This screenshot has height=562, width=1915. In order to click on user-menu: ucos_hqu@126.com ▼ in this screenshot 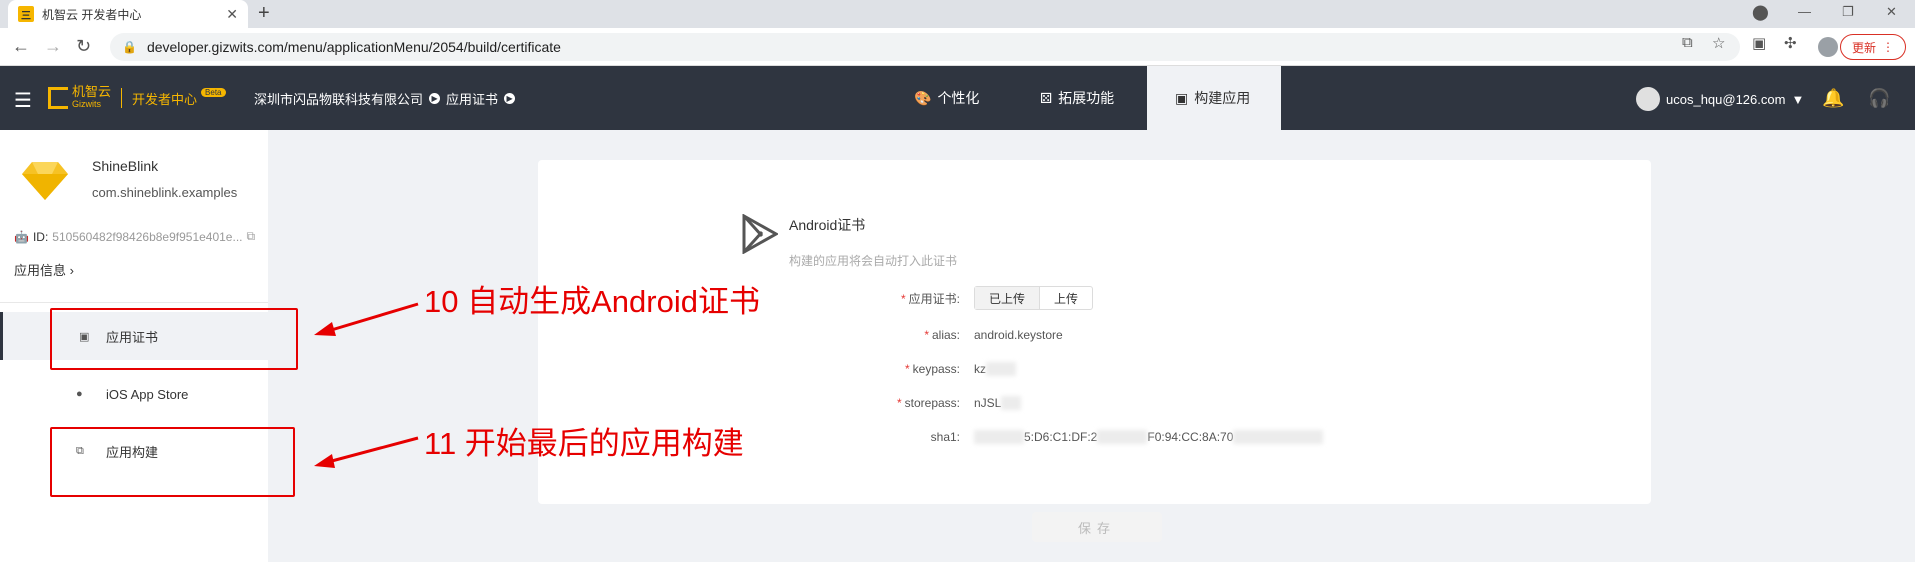, I will do `click(1720, 99)`.